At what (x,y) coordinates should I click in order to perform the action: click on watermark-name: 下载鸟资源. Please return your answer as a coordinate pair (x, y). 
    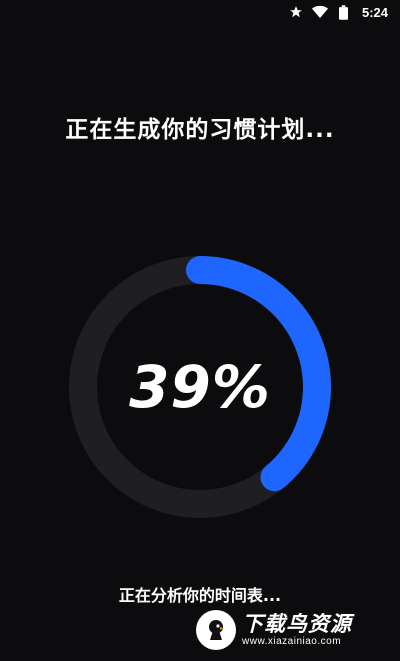
    Looking at the image, I should click on (297, 623).